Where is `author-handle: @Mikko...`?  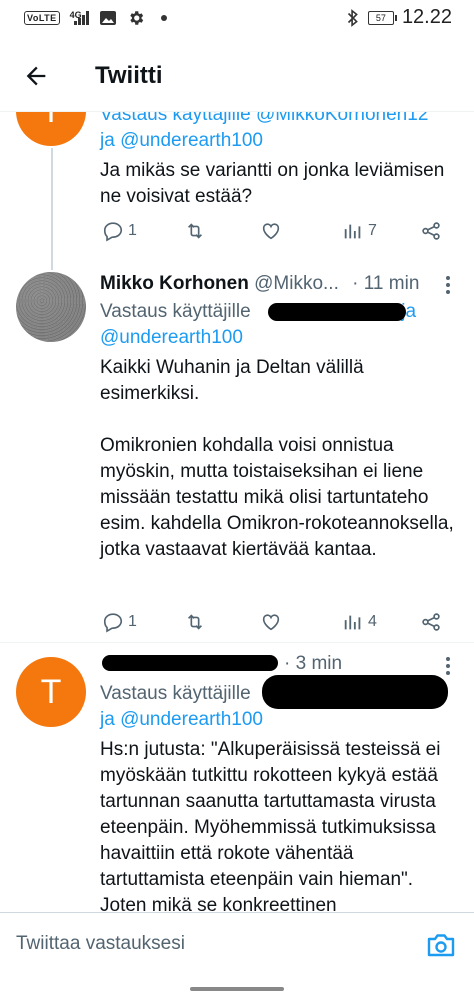
author-handle: @Mikko... is located at coordinates (296, 283).